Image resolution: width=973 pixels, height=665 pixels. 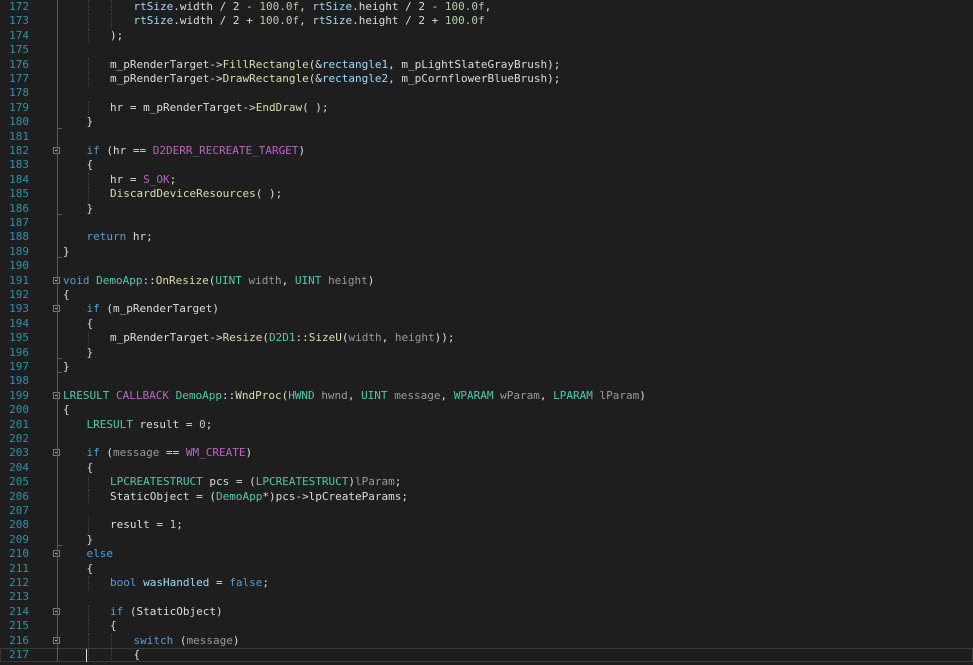 I want to click on code-token: =, so click(x=219, y=582).